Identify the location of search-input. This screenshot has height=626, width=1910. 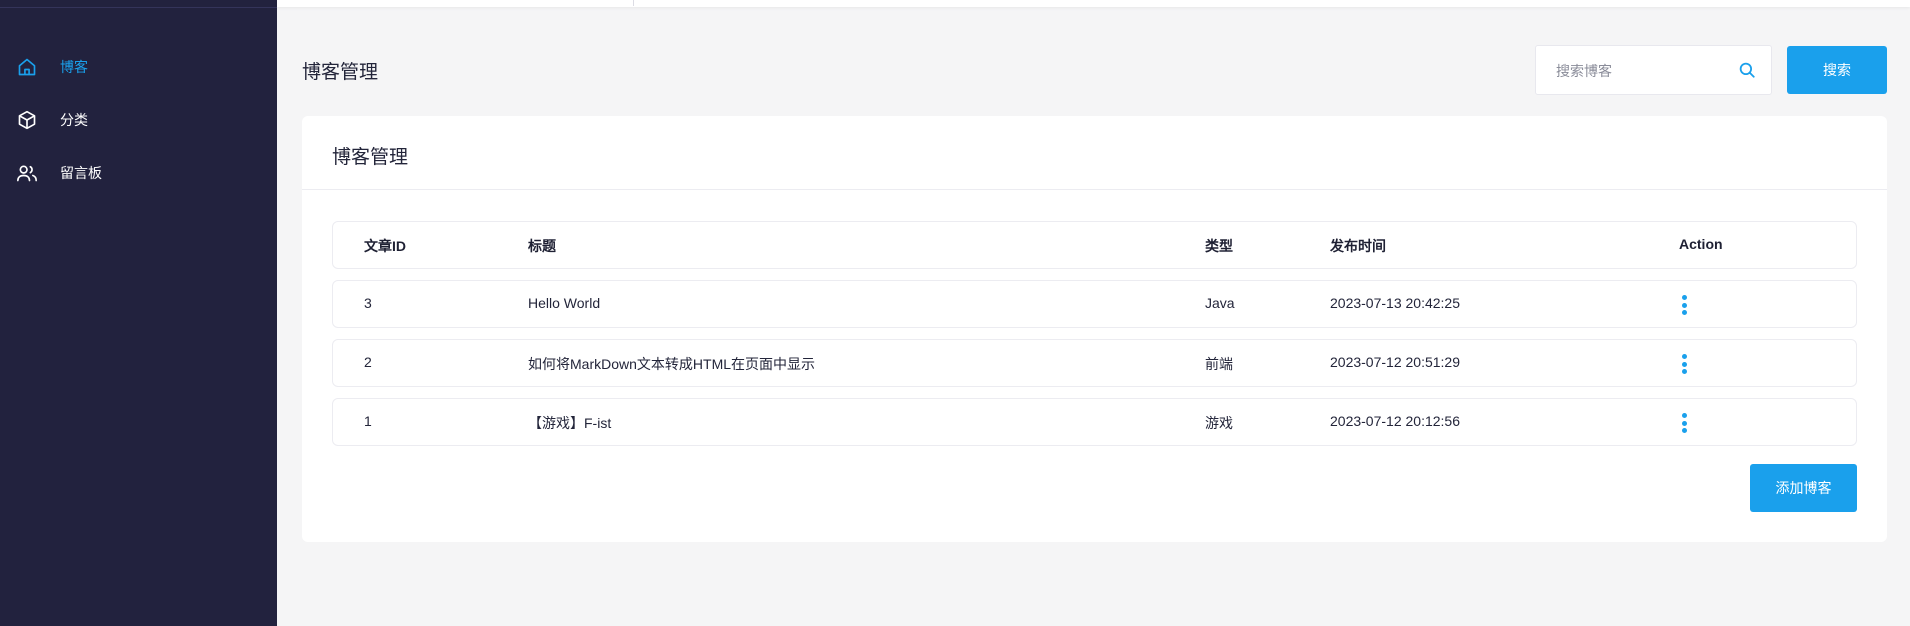
(1646, 71).